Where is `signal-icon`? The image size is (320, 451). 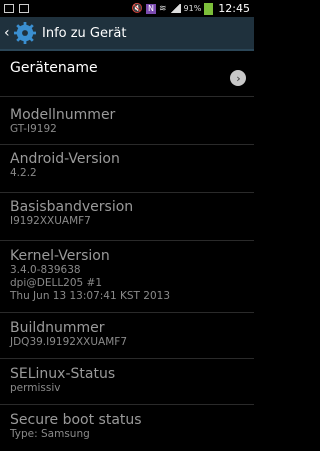
signal-icon is located at coordinates (175, 8).